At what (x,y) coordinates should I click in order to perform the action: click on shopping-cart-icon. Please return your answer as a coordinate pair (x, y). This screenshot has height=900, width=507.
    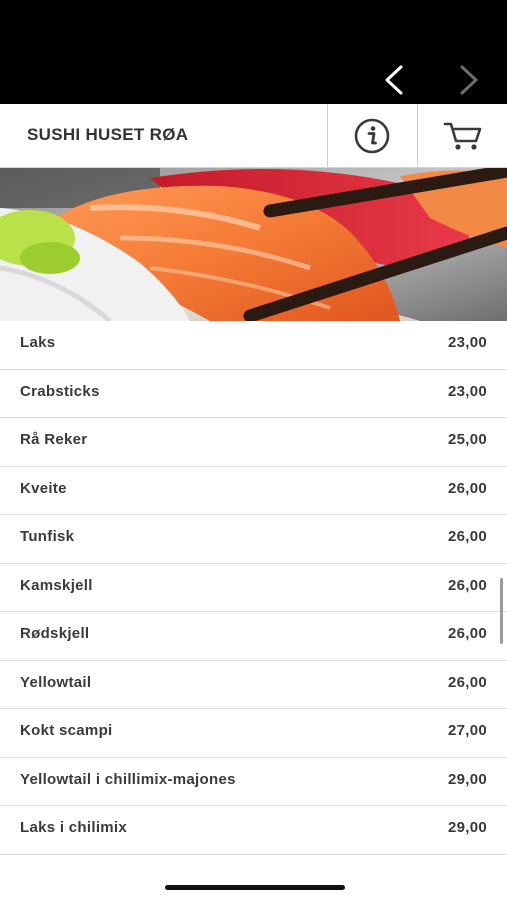
    Looking at the image, I should click on (462, 136).